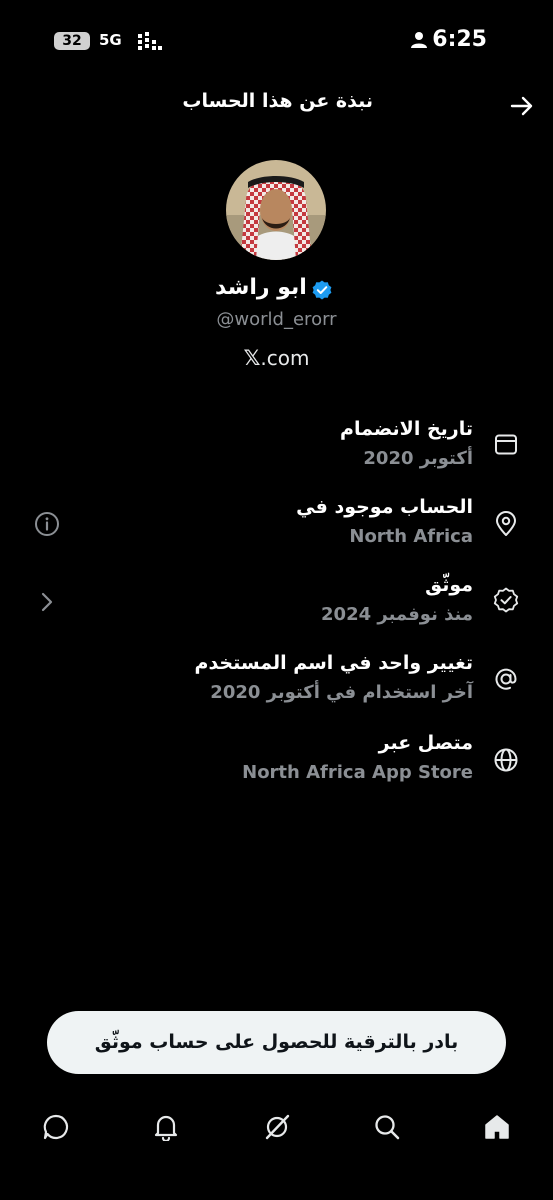 The height and width of the screenshot is (1200, 553). What do you see at coordinates (425, 743) in the screenshot?
I see `row-title: متصل عبر` at bounding box center [425, 743].